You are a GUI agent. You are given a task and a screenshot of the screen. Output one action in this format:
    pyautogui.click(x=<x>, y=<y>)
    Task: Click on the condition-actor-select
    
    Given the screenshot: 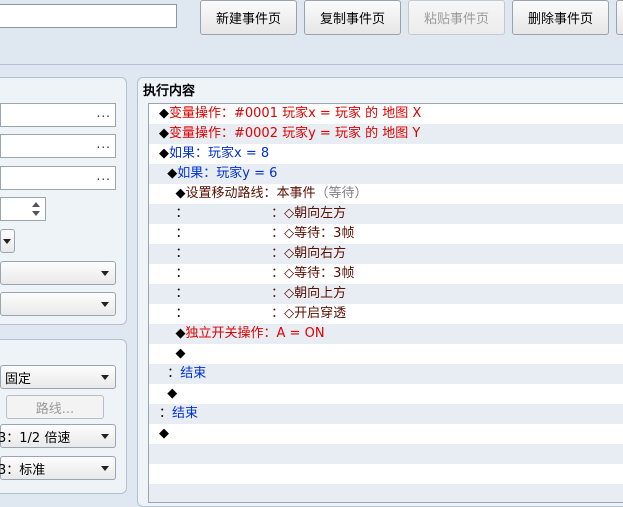 What is the action you would take?
    pyautogui.click(x=58, y=304)
    